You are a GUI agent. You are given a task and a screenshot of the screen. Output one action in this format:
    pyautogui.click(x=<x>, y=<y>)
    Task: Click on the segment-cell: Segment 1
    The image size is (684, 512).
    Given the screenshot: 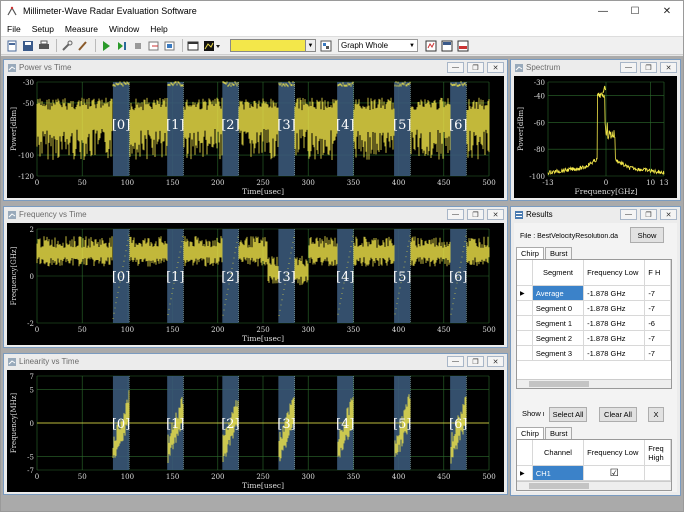 What is the action you would take?
    pyautogui.click(x=559, y=323)
    